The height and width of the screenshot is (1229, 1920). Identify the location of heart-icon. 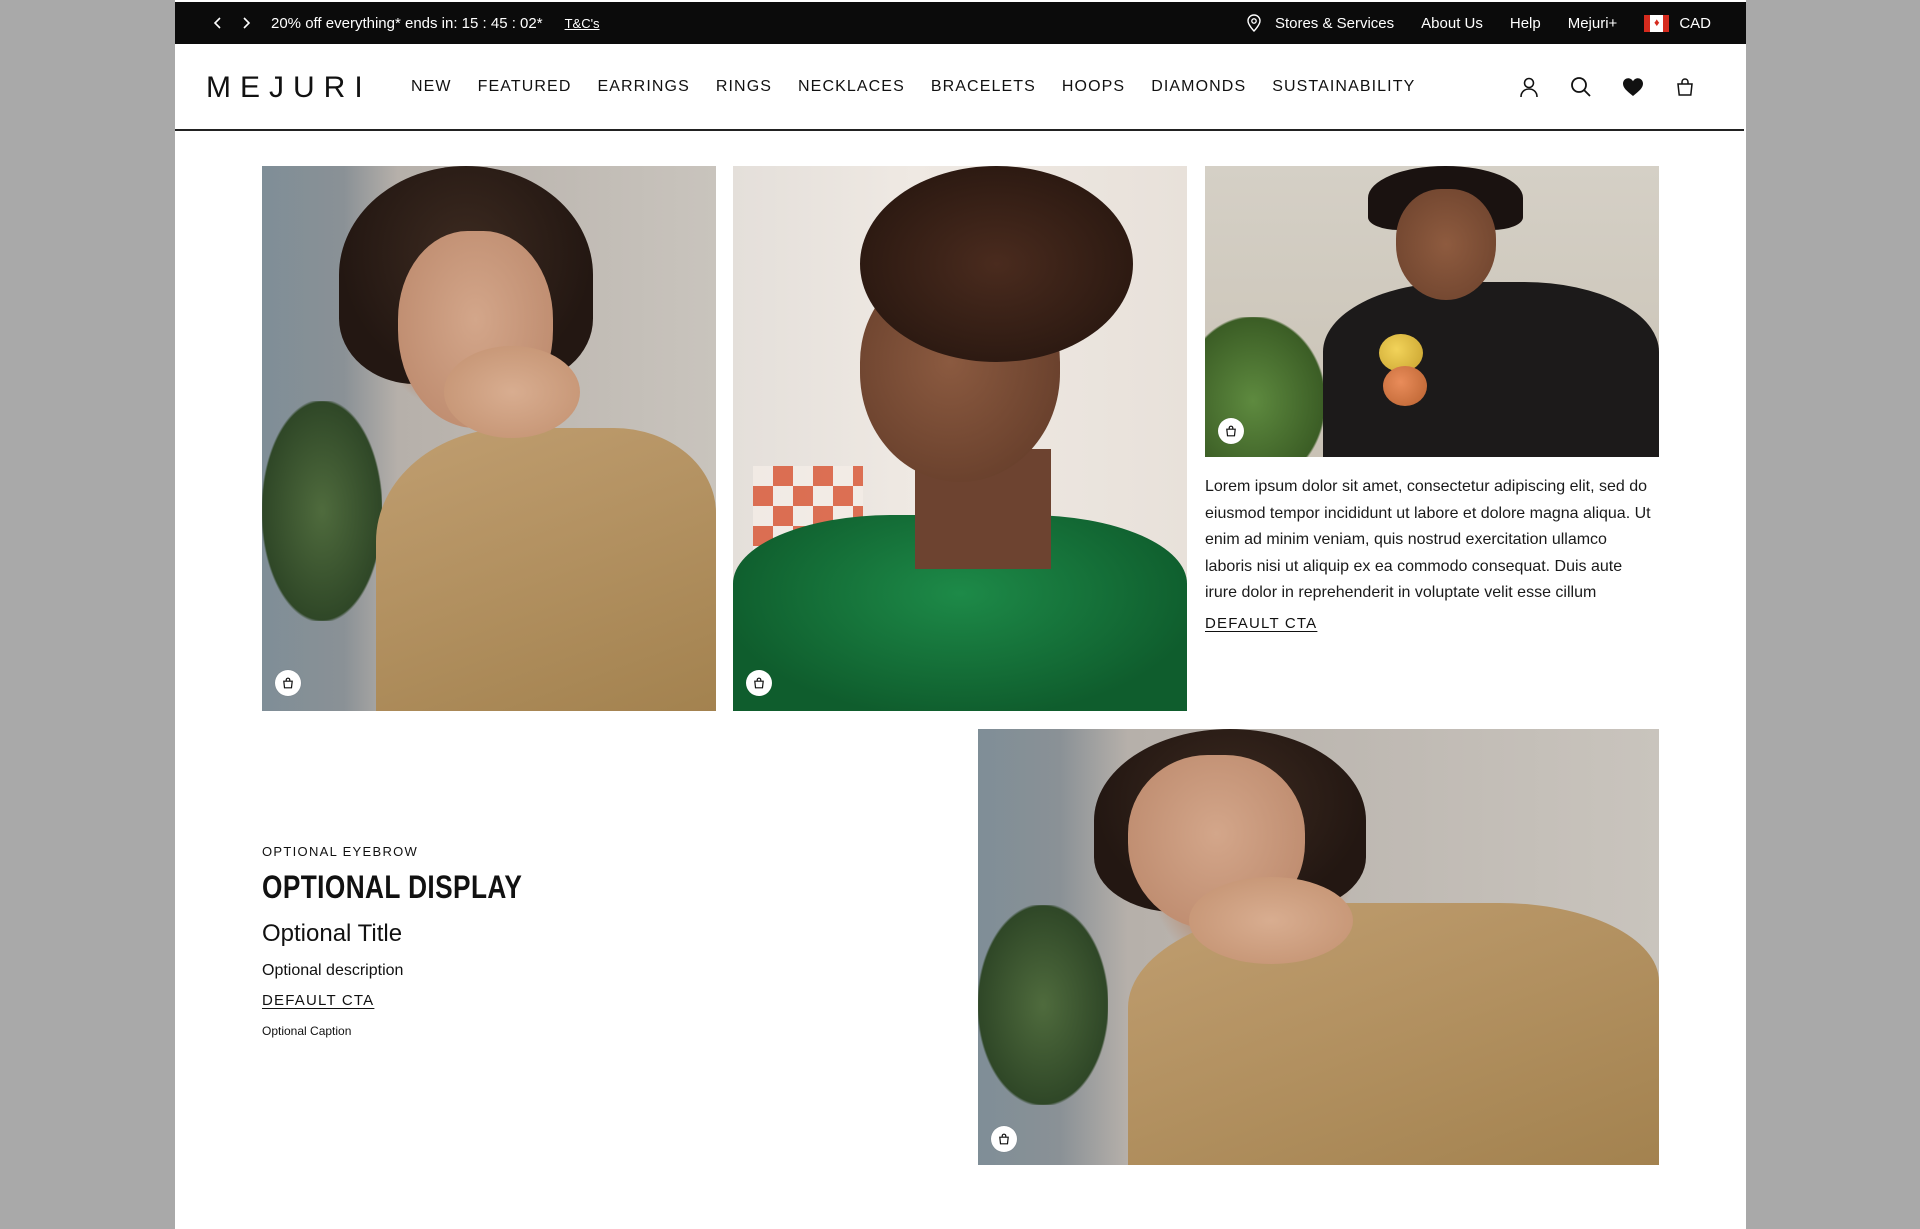
(1633, 87).